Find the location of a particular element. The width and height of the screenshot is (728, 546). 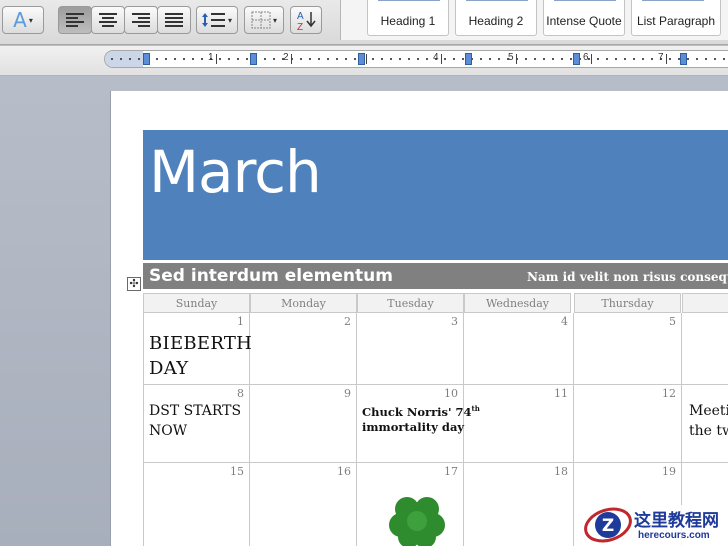

calendar-cell: 3 is located at coordinates (410, 349).